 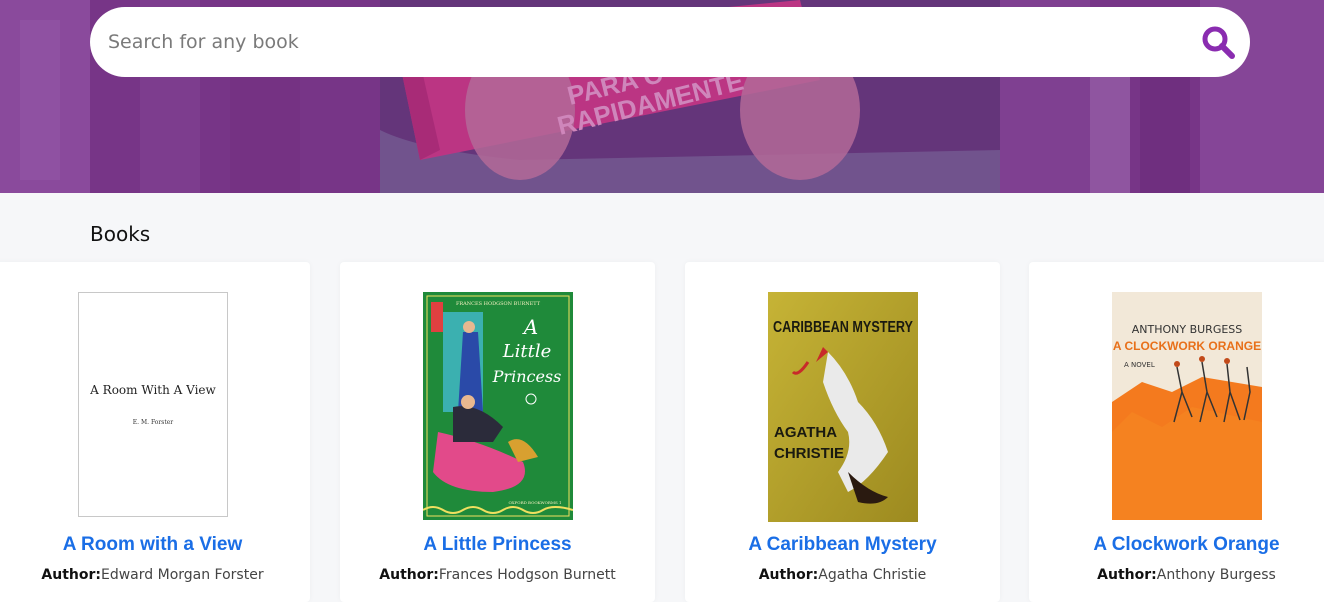 I want to click on cover-subtitle: A NOVEL, so click(x=1139, y=365).